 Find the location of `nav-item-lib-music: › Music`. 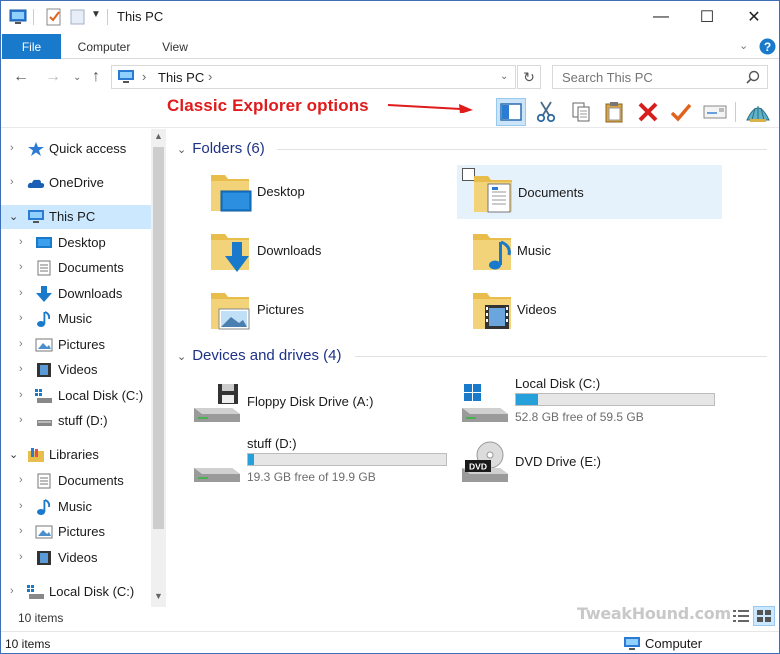

nav-item-lib-music: › Music is located at coordinates (76, 507).